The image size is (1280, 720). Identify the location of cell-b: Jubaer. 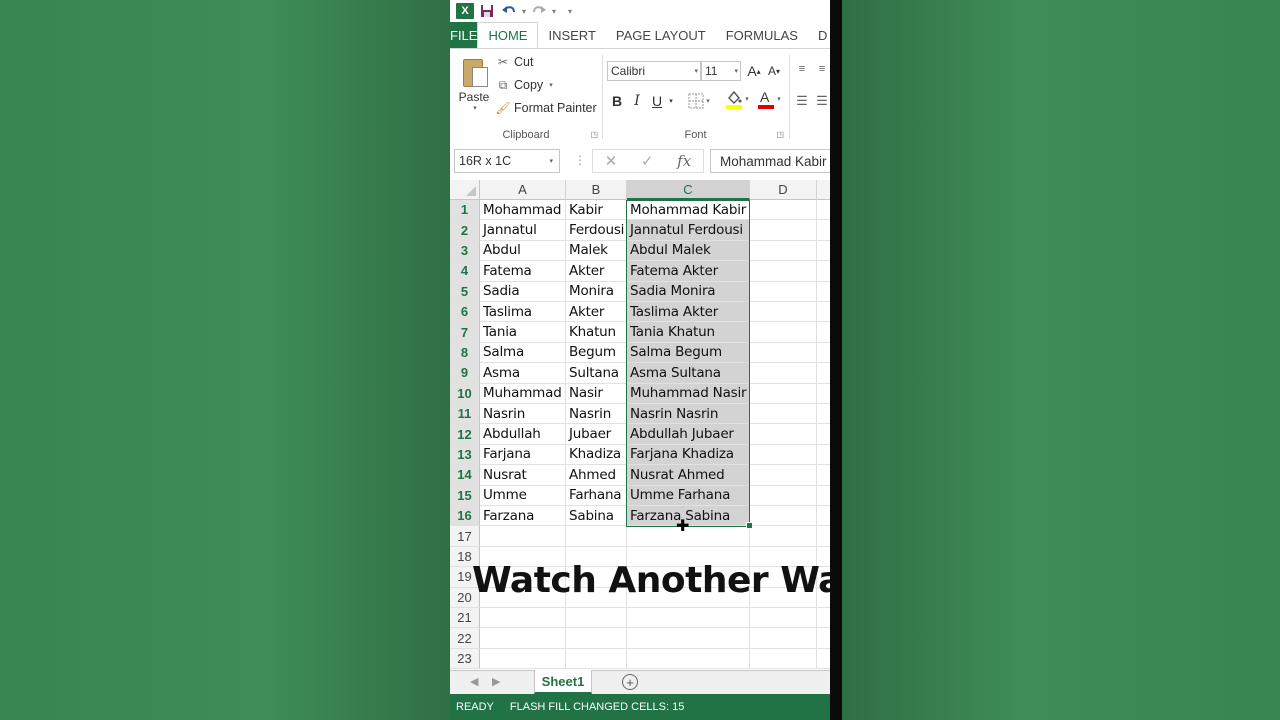
(596, 434).